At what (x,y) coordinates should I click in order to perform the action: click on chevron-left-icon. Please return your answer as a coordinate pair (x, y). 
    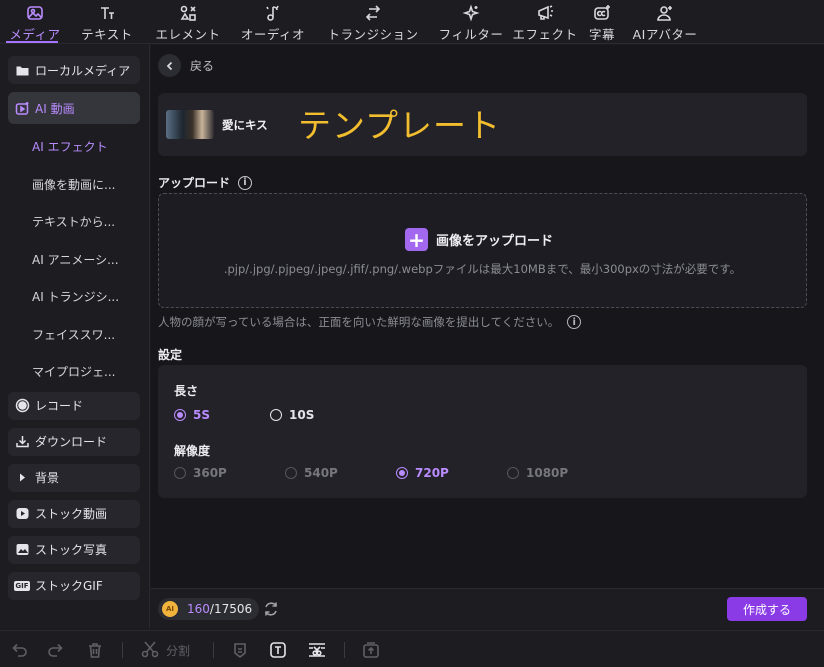
    Looking at the image, I should click on (169, 65).